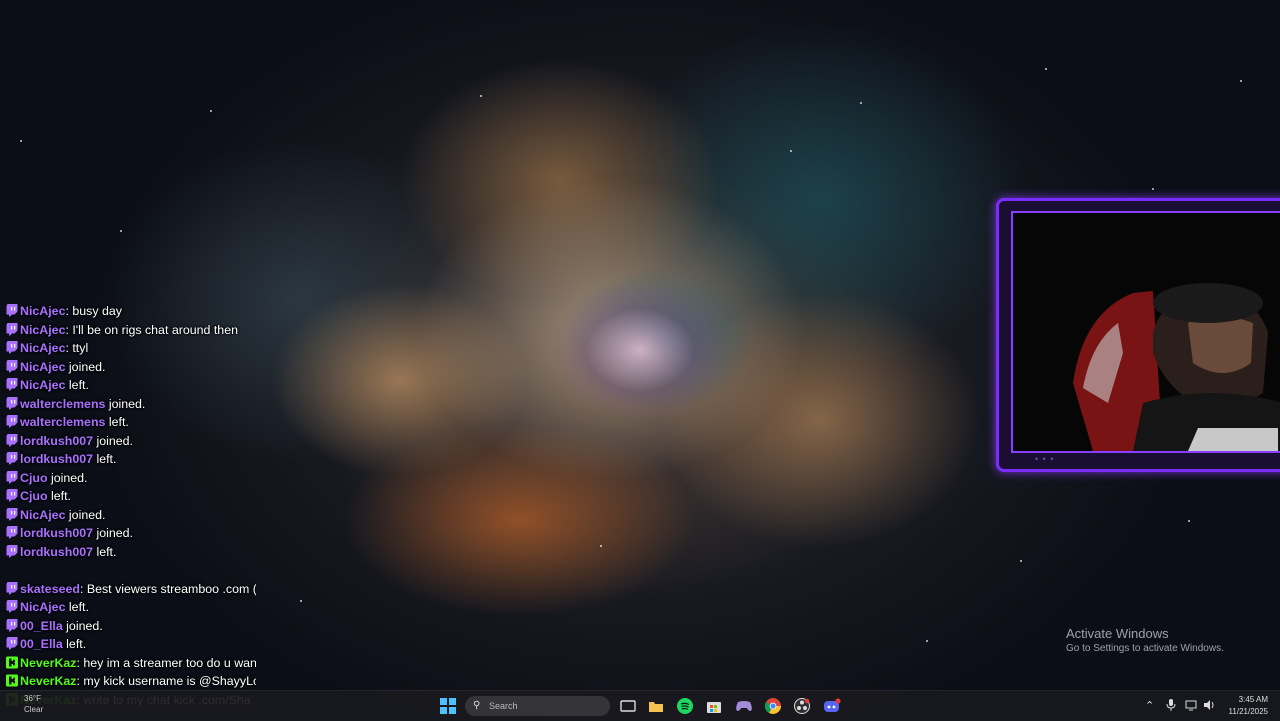 The height and width of the screenshot is (721, 1280). What do you see at coordinates (34, 477) in the screenshot?
I see `chat-username: Cjuo` at bounding box center [34, 477].